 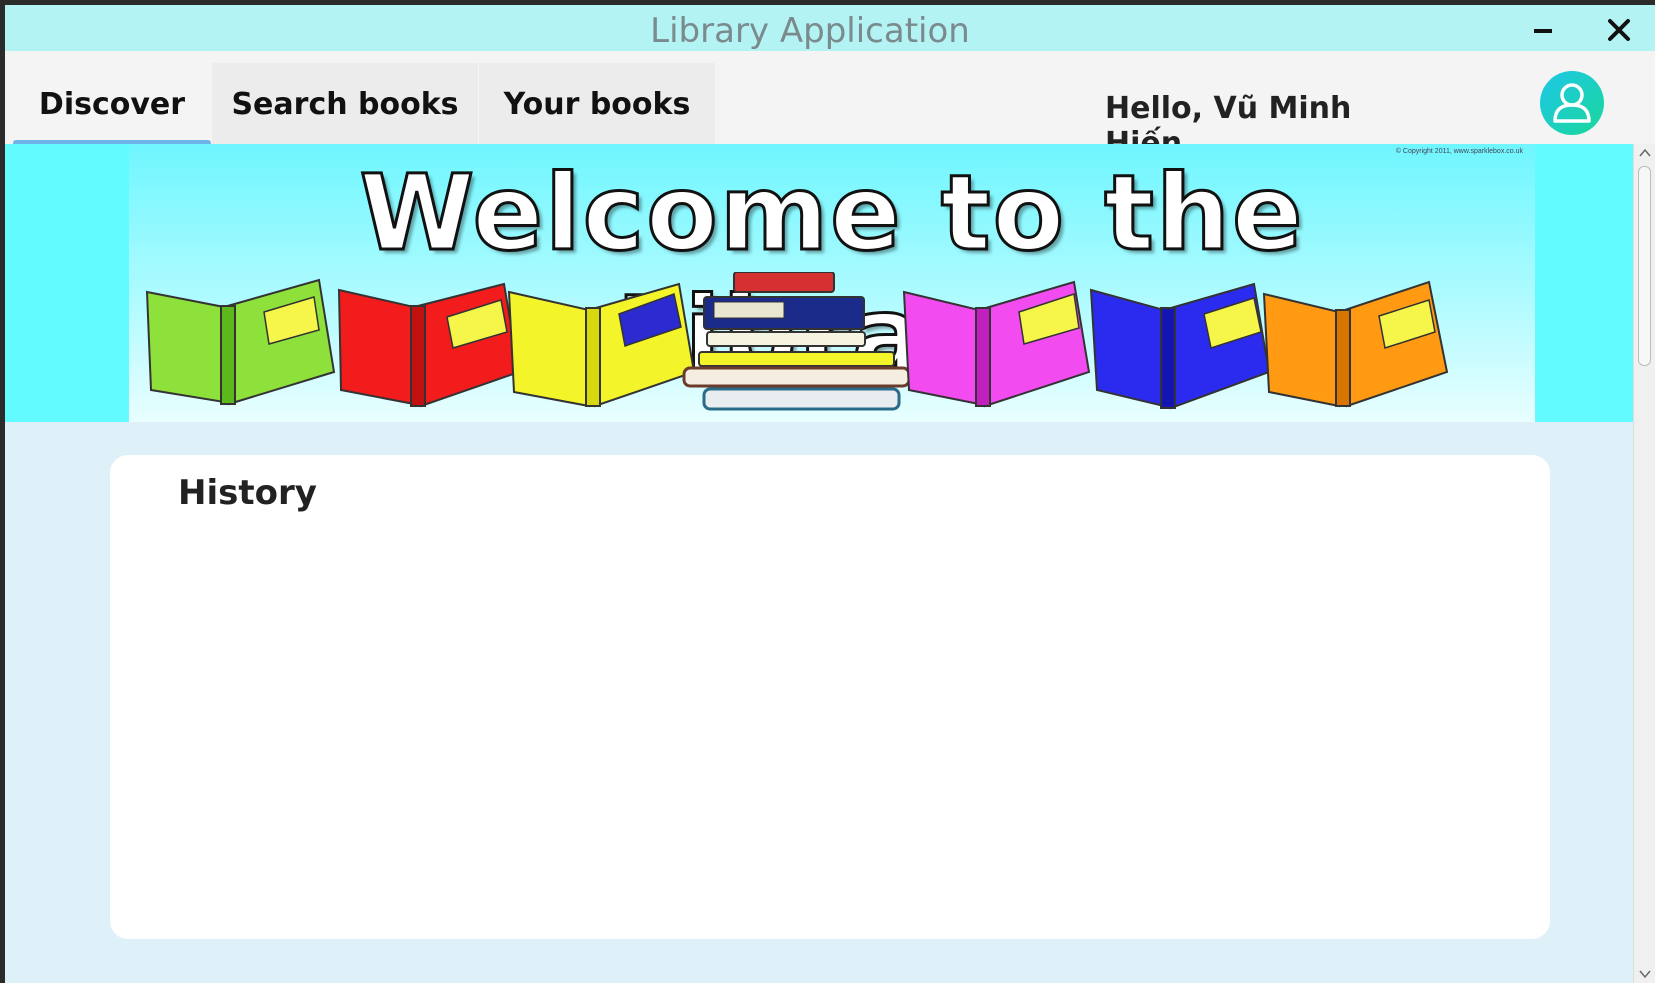 I want to click on book-orange-icon, so click(x=1355, y=344).